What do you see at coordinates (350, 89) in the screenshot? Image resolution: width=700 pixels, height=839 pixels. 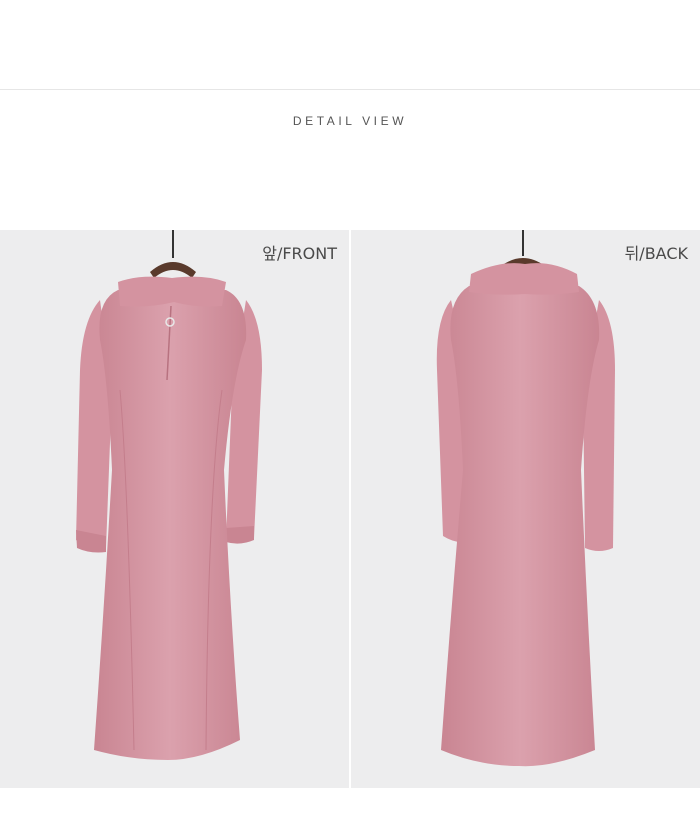 I see `header-divider` at bounding box center [350, 89].